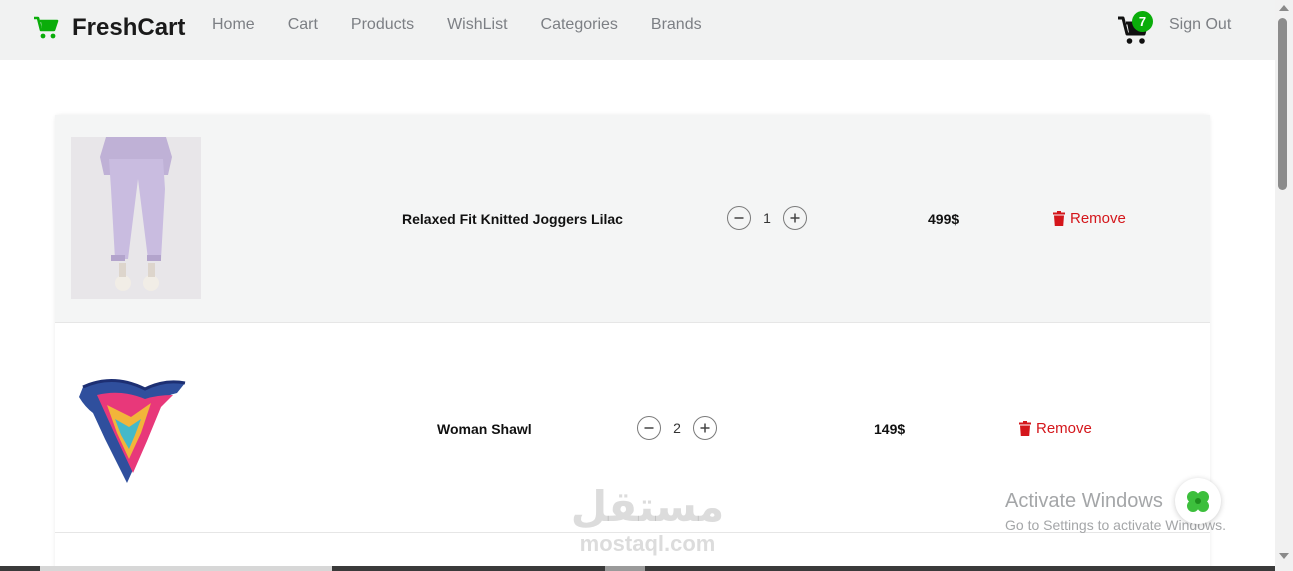 The height and width of the screenshot is (571, 1293). Describe the element at coordinates (1284, 556) in the screenshot. I see `scroll-down-arrow-icon` at that location.